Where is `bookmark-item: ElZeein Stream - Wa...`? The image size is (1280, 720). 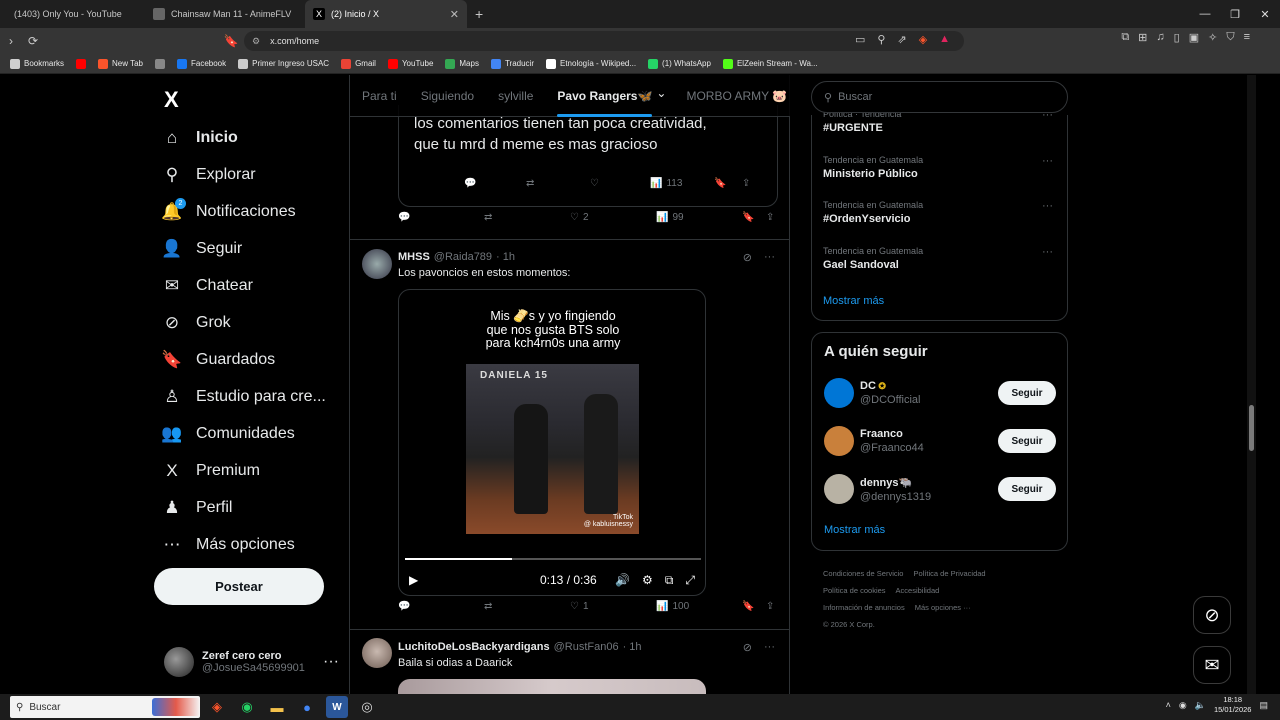
bookmark-item: ElZeein Stream - Wa... is located at coordinates (770, 63).